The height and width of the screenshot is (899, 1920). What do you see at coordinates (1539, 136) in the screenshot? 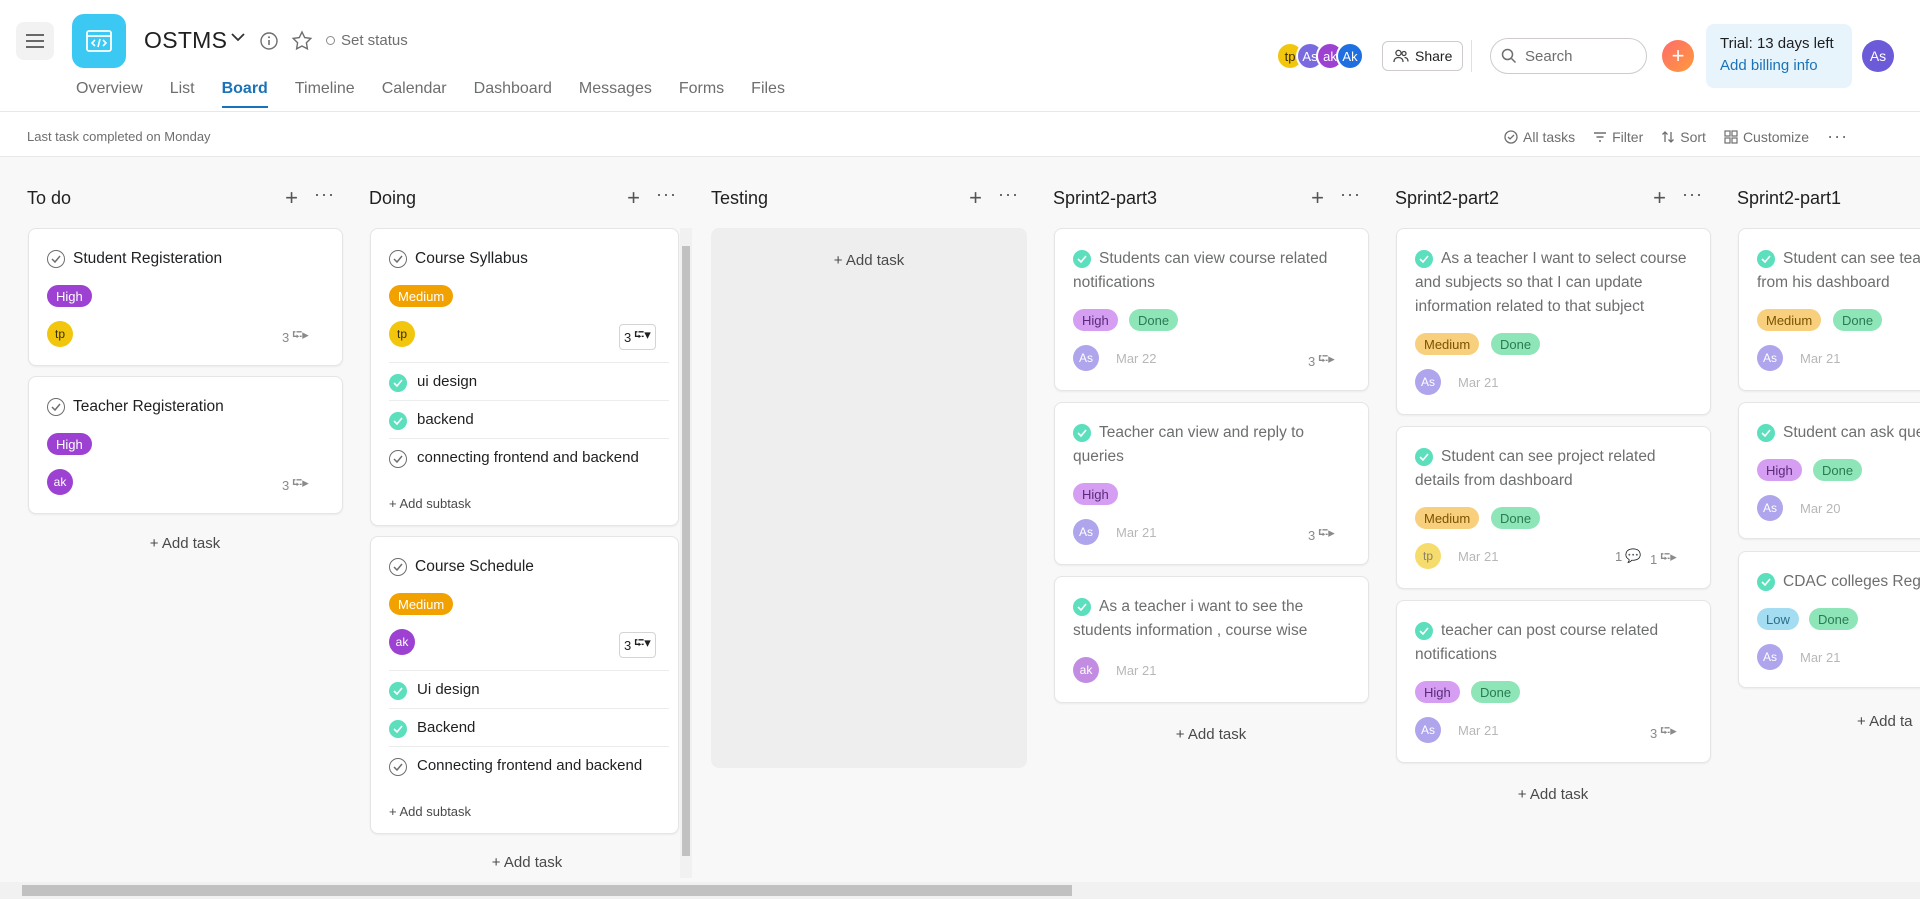
I see `all-tasks-button: All tasks` at bounding box center [1539, 136].